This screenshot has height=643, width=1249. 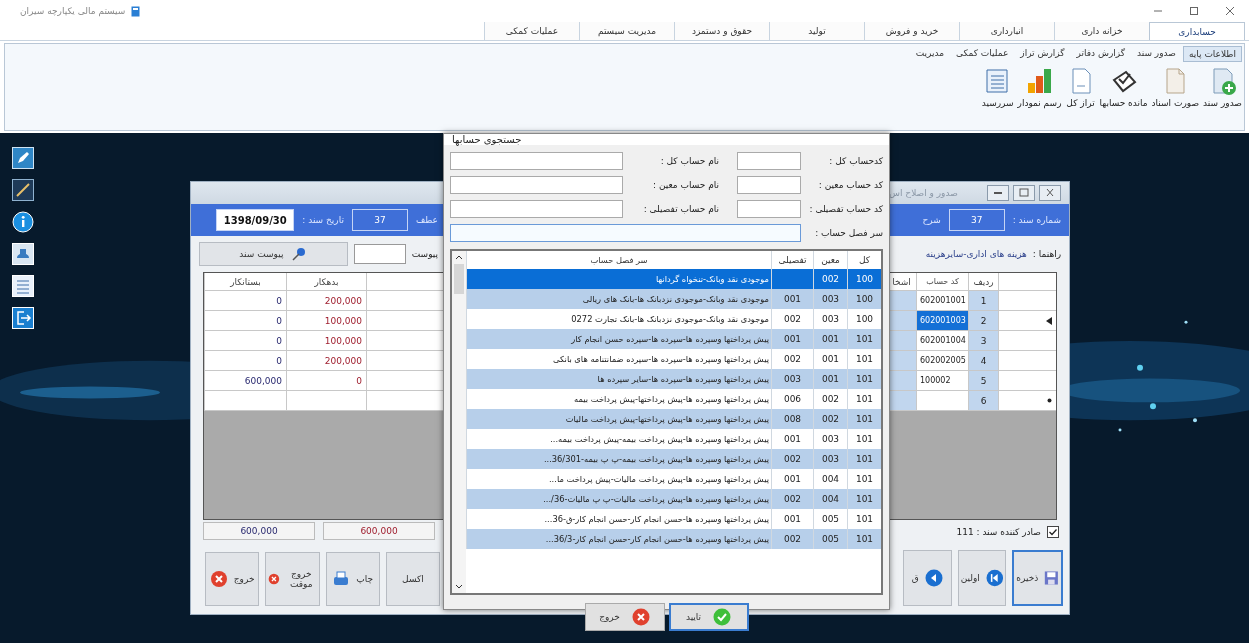 What do you see at coordinates (1222, 103) in the screenshot?
I see `ribbon-button-label: صدور سند` at bounding box center [1222, 103].